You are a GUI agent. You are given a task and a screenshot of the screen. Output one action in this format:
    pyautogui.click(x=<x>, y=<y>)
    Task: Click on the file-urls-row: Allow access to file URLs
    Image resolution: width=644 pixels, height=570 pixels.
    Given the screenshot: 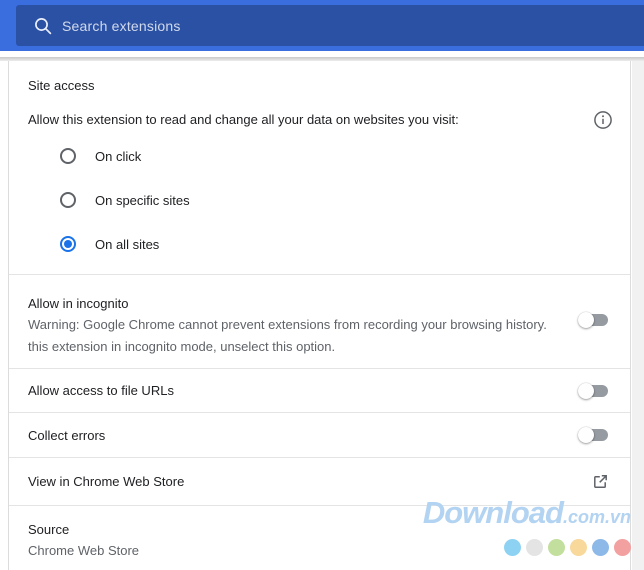 What is the action you would take?
    pyautogui.click(x=319, y=390)
    